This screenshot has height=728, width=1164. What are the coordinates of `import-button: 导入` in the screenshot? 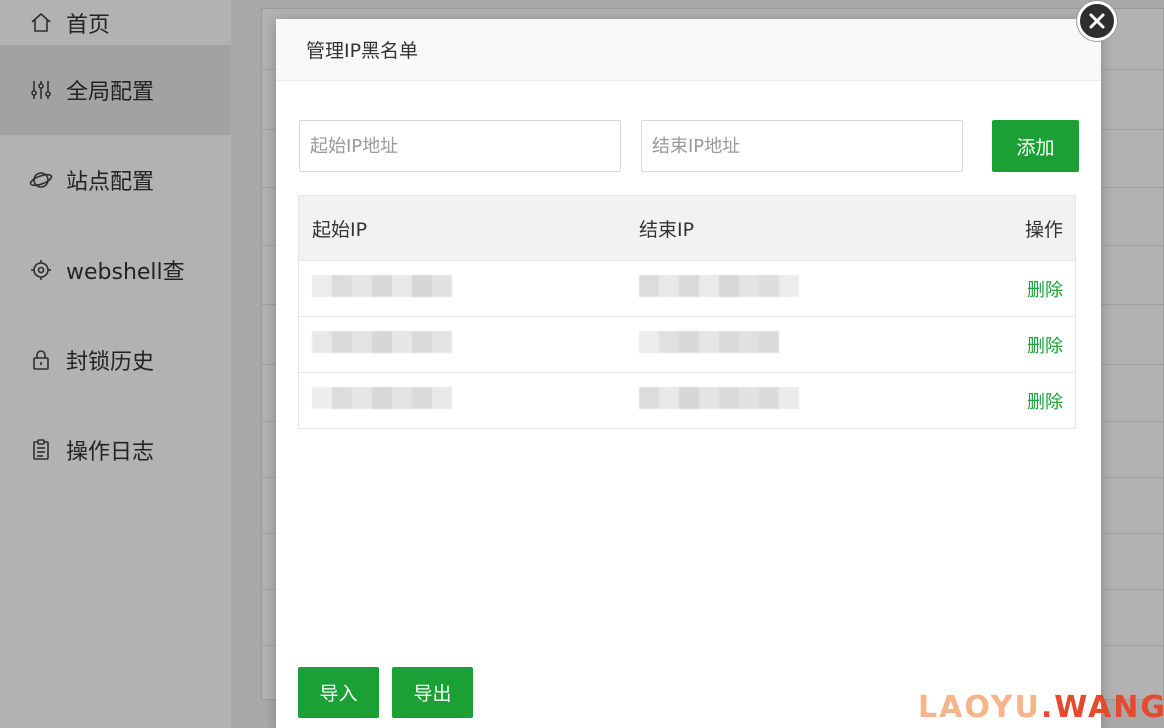 It's located at (338, 692).